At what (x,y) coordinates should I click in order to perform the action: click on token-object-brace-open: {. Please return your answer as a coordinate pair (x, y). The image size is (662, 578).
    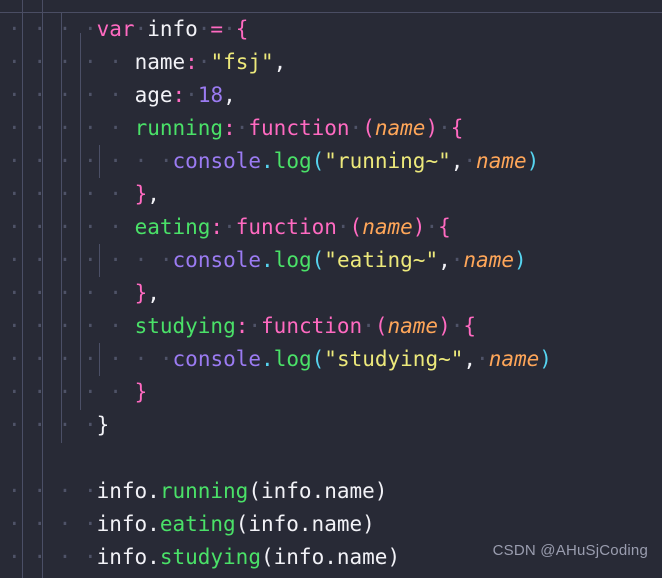
    Looking at the image, I should click on (242, 29).